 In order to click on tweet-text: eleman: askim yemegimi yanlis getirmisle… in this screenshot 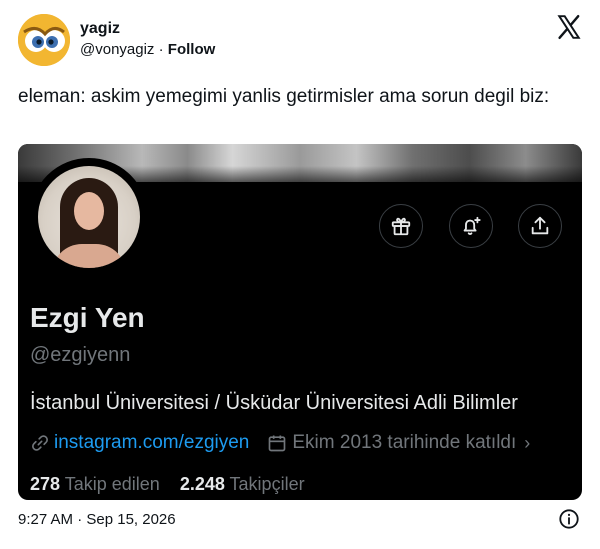, I will do `click(284, 96)`.